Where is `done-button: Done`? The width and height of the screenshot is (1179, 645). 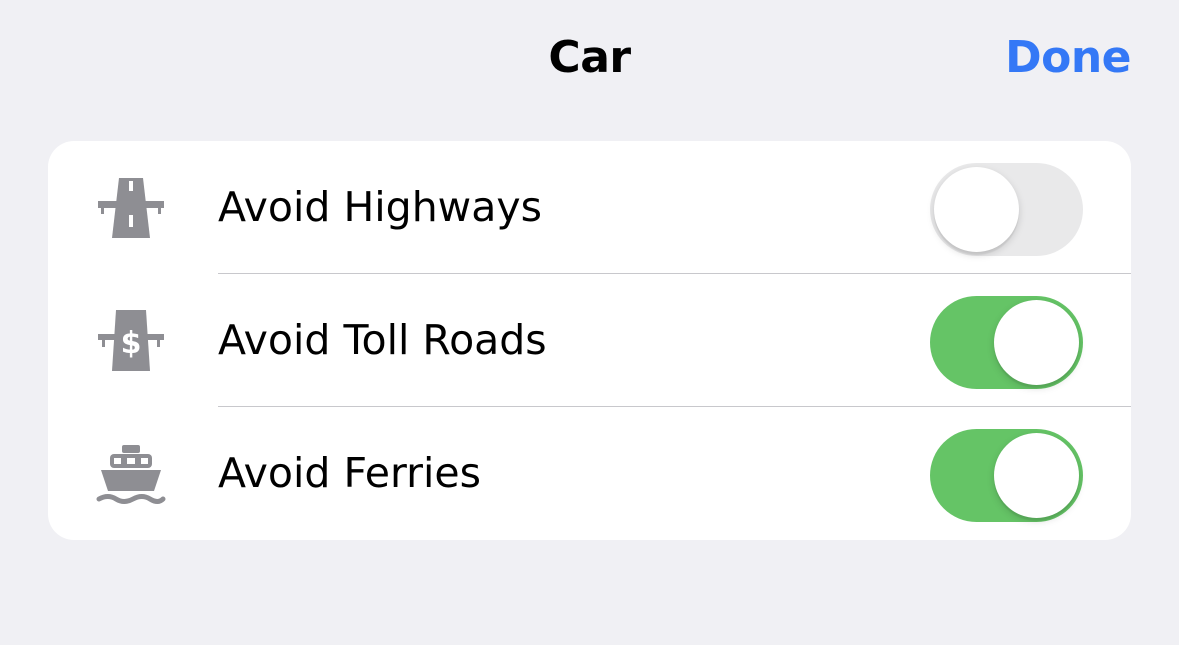
done-button: Done is located at coordinates (1068, 58).